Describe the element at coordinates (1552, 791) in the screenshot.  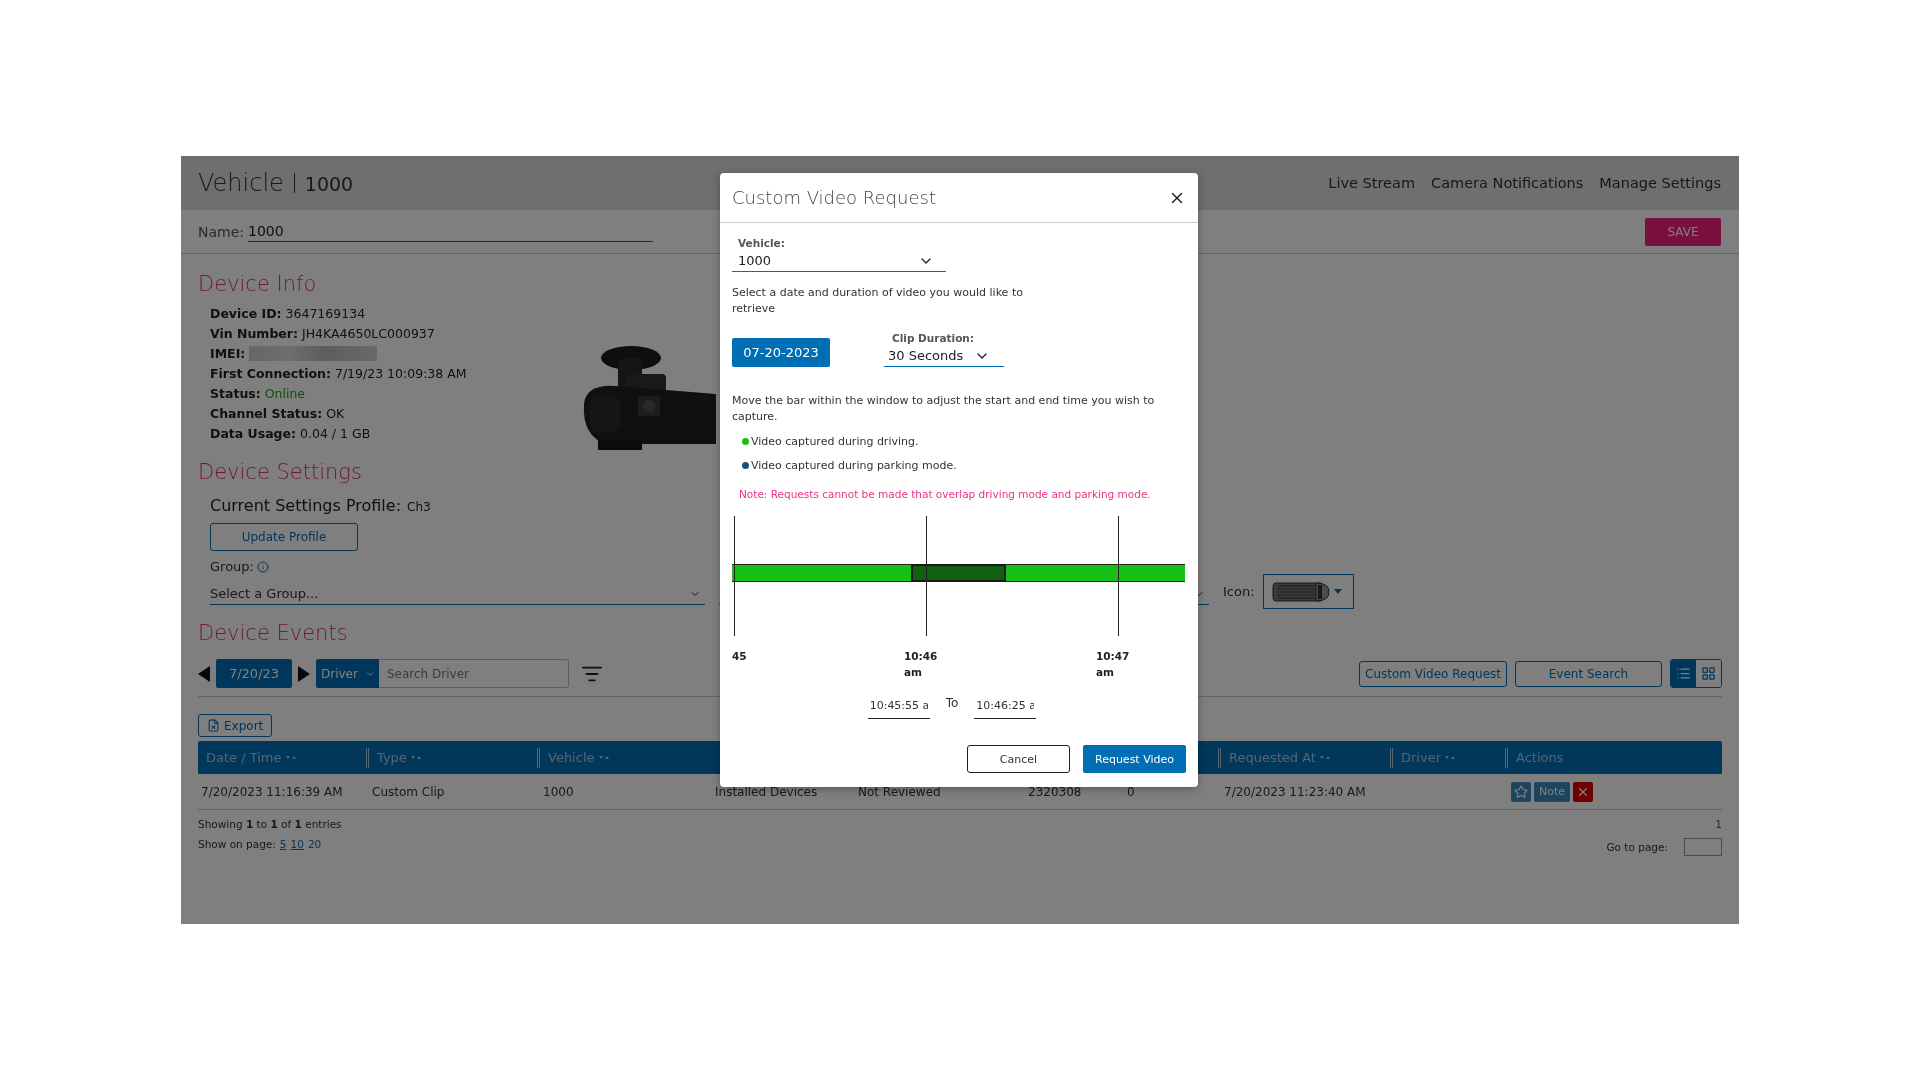
I see `note-button: Note` at that location.